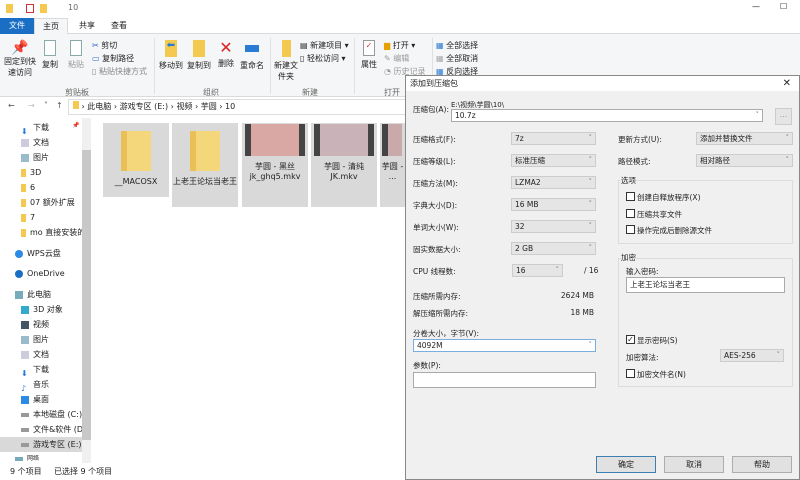  What do you see at coordinates (752, 355) in the screenshot?
I see `enc-method-select: AES-256 ˅` at bounding box center [752, 355].